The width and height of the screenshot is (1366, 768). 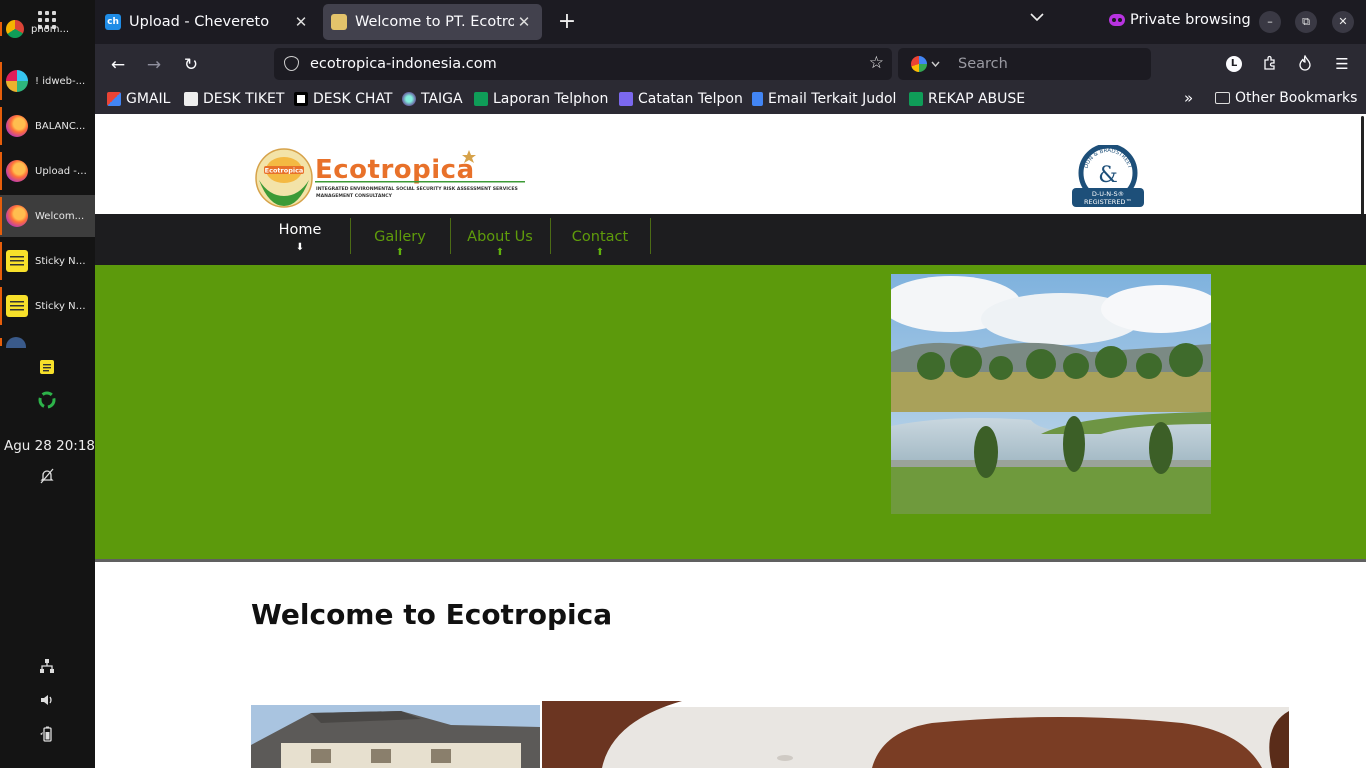 I want to click on menu-item-gallery: Gallery ⬆, so click(x=400, y=236).